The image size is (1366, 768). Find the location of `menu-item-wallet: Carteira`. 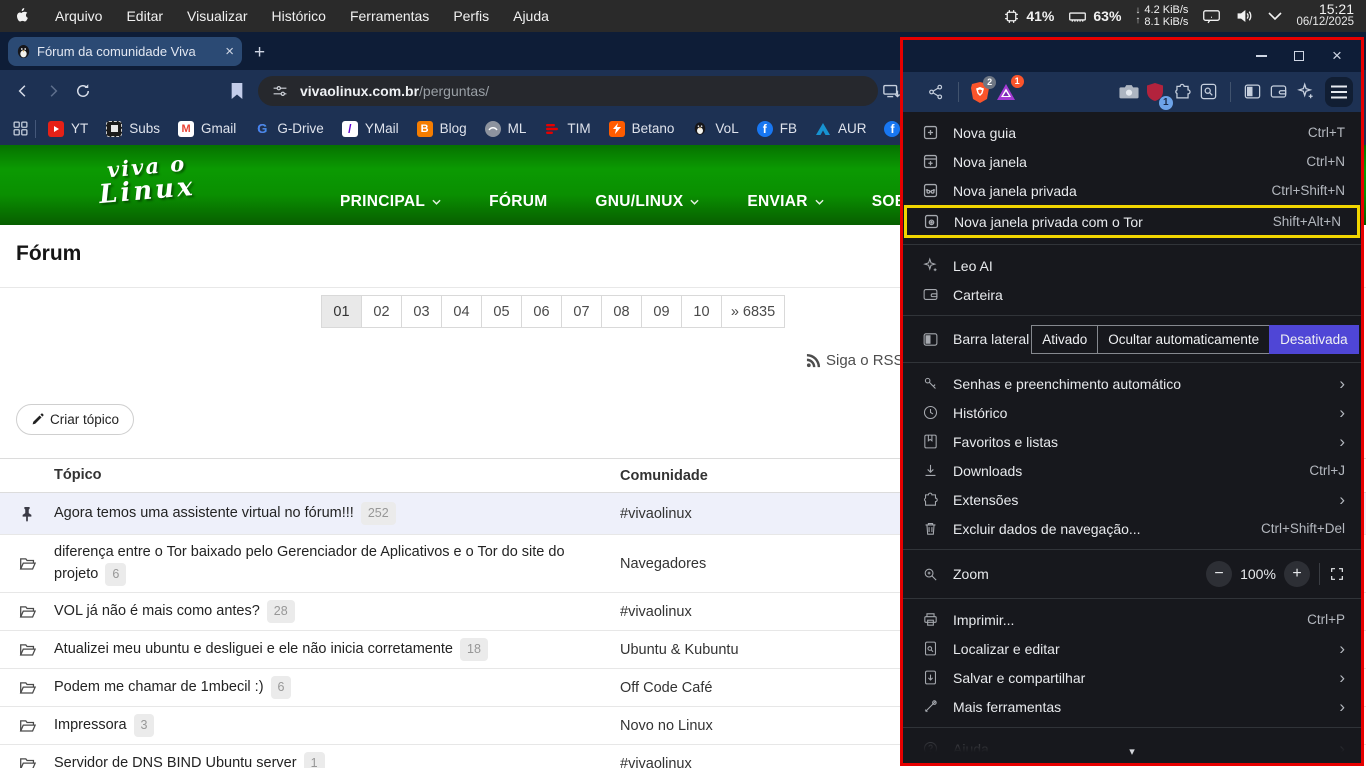

menu-item-wallet: Carteira is located at coordinates (1132, 294).